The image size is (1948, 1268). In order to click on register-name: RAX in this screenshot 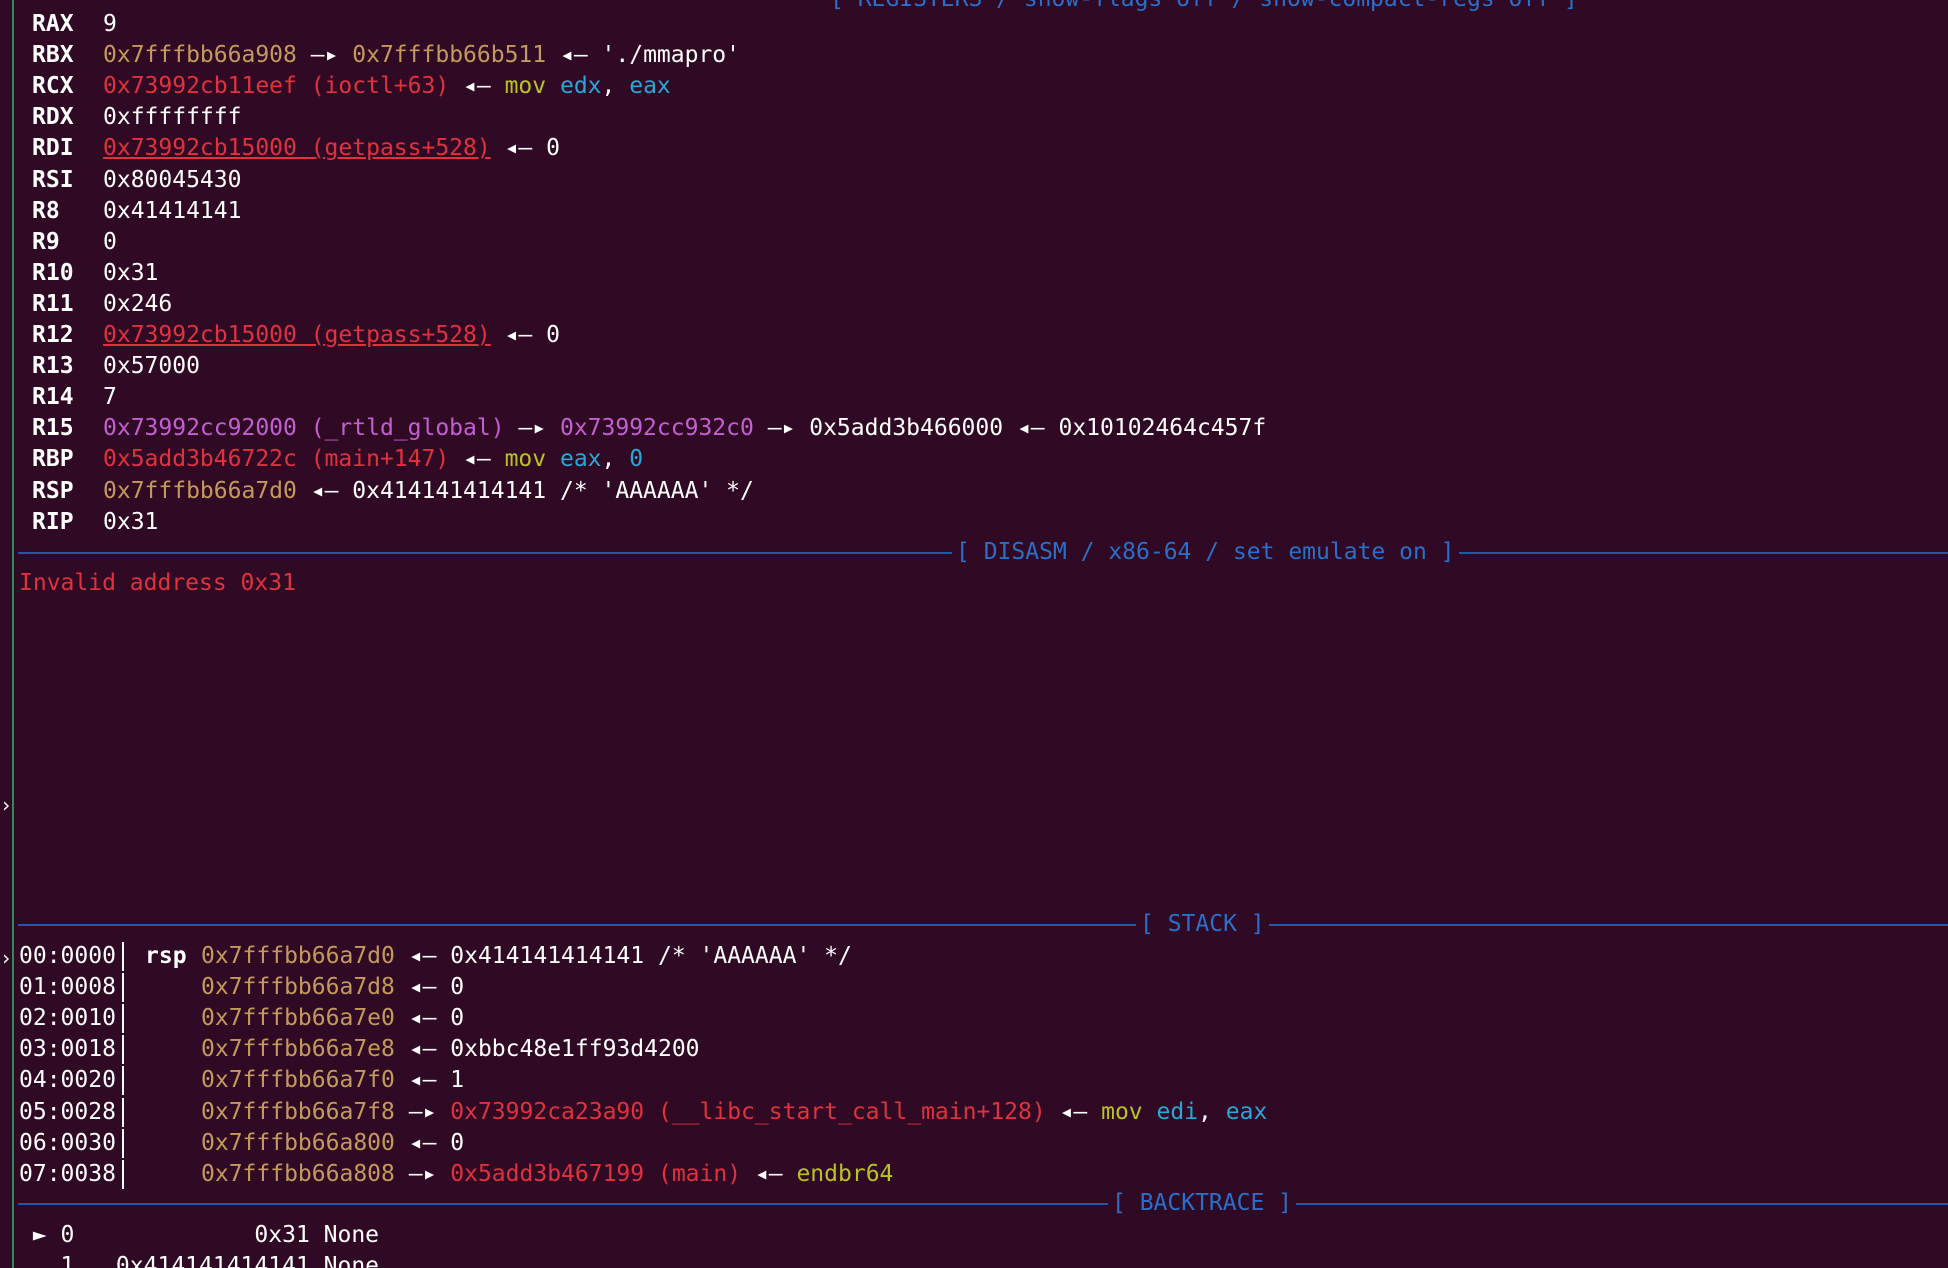, I will do `click(53, 24)`.